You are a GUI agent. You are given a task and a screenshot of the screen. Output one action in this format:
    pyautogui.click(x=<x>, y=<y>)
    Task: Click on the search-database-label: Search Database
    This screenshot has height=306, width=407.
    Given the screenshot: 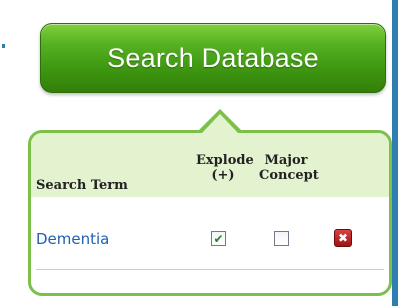 What is the action you would take?
    pyautogui.click(x=213, y=57)
    